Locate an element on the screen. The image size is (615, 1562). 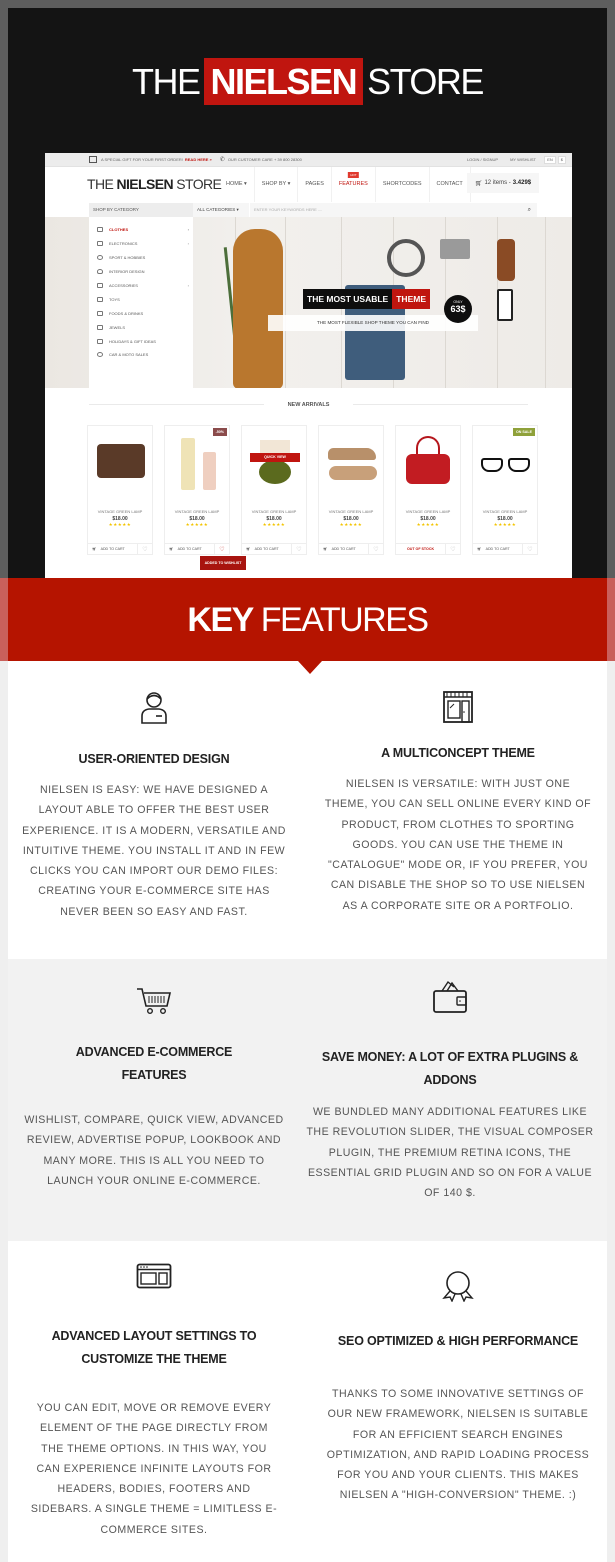
brand-title: THE NIELSEN STORE is located at coordinates (307, 82).